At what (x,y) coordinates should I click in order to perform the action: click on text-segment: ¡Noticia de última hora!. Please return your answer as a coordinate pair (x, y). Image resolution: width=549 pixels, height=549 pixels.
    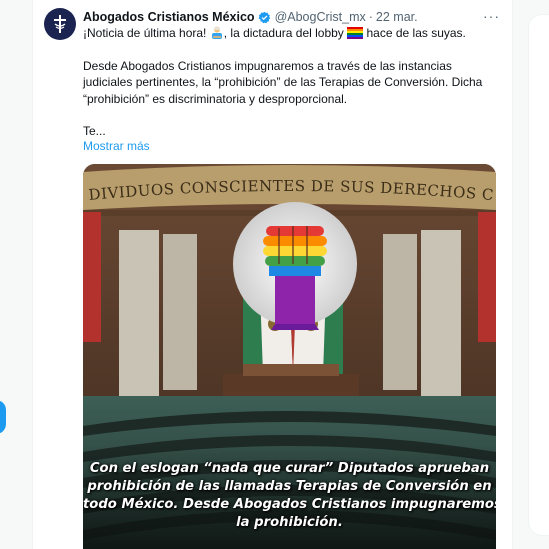
    Looking at the image, I should click on (146, 33).